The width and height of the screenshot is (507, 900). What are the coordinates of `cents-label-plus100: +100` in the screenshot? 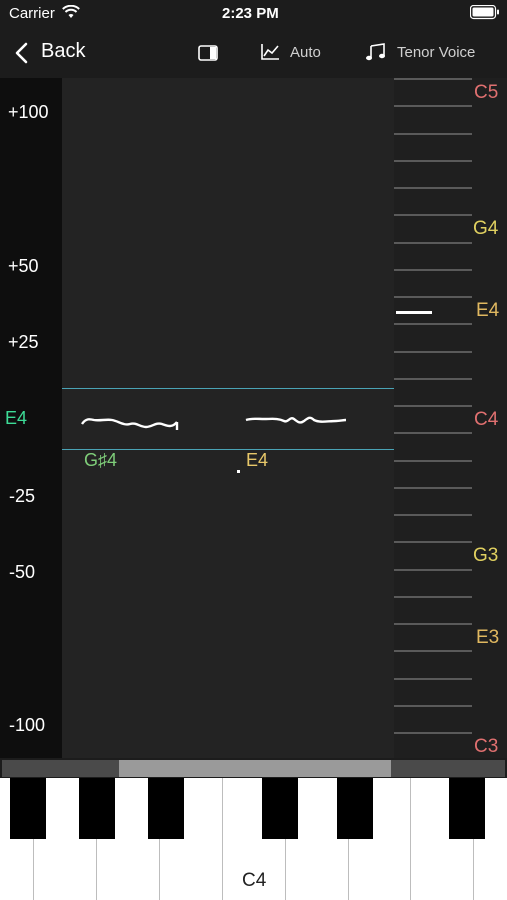 It's located at (28, 112).